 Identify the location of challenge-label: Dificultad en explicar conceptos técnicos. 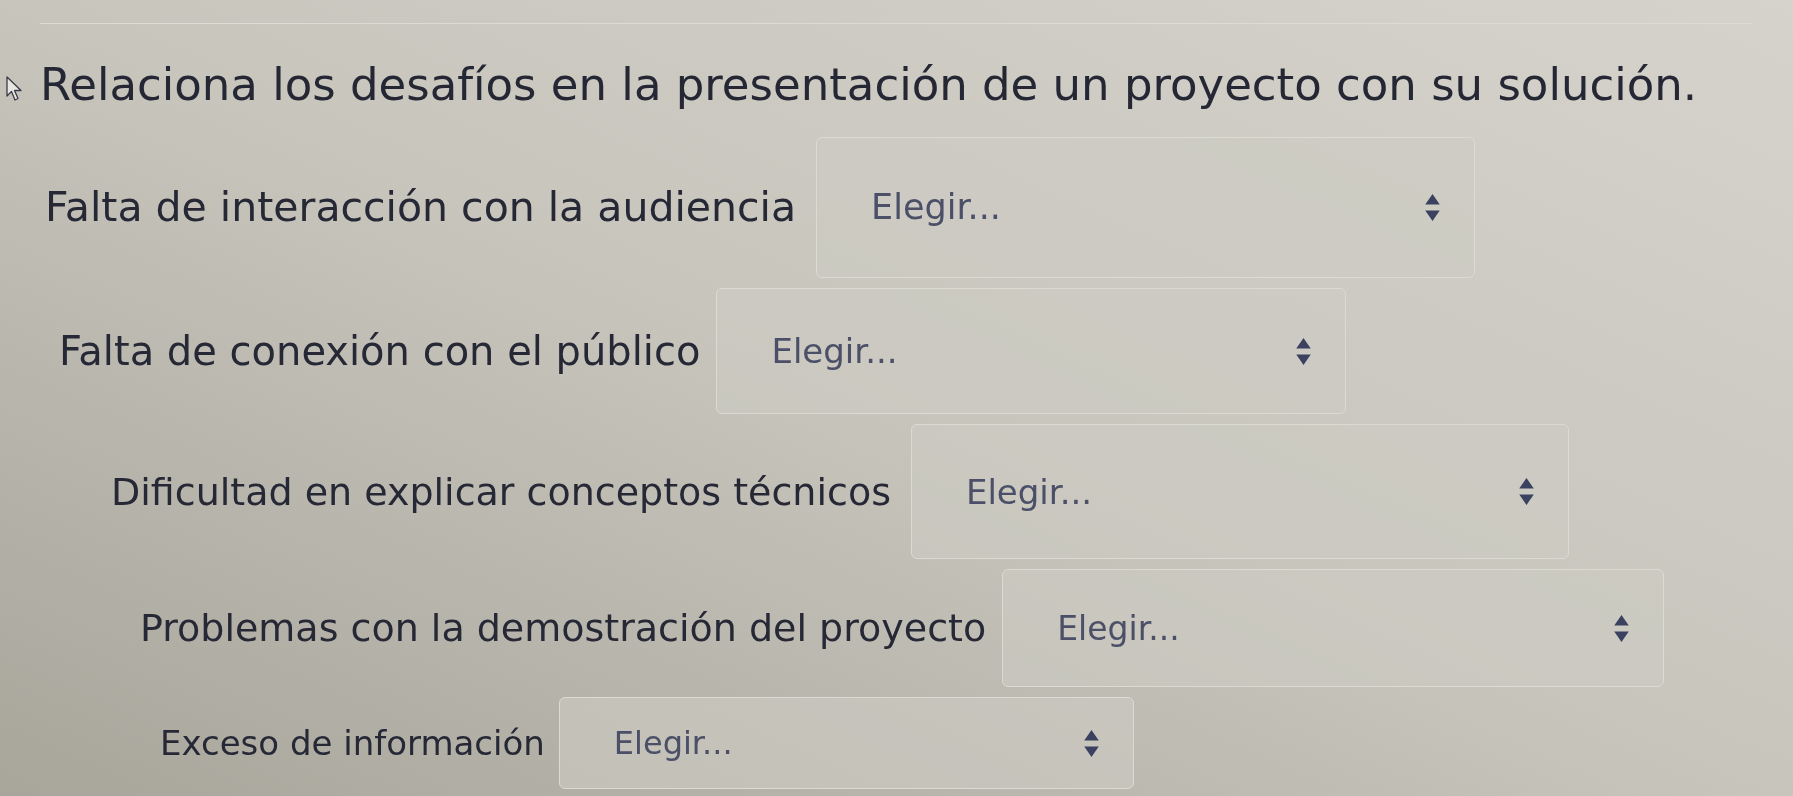
(501, 491).